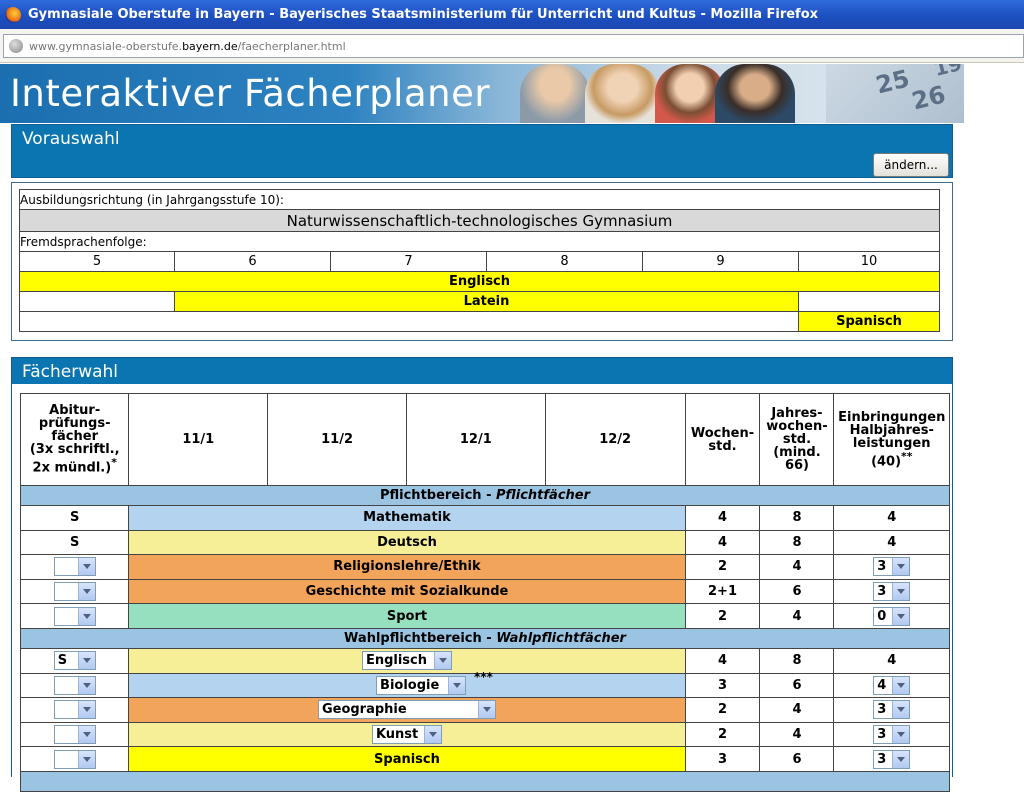 This screenshot has width=1024, height=792. What do you see at coordinates (407, 542) in the screenshot?
I see `subject-name: Deutsch` at bounding box center [407, 542].